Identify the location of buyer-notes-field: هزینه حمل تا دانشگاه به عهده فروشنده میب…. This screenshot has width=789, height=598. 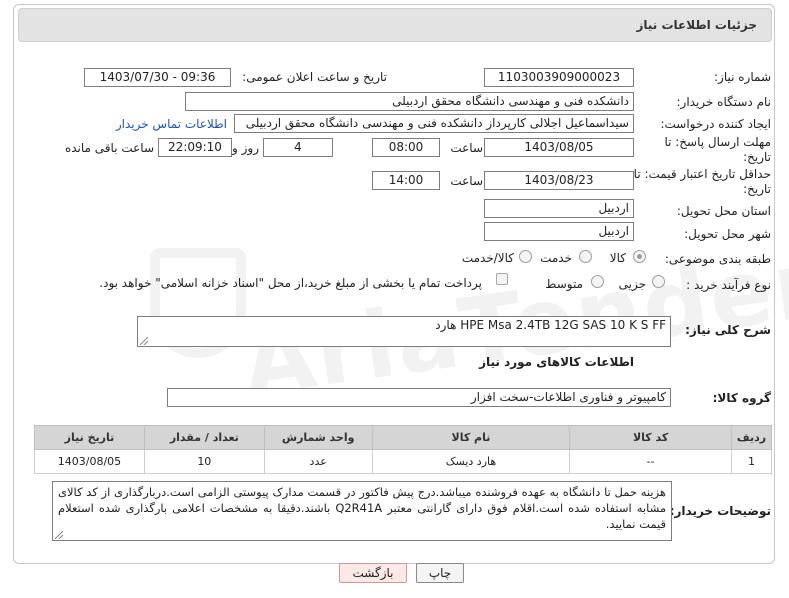
(362, 511).